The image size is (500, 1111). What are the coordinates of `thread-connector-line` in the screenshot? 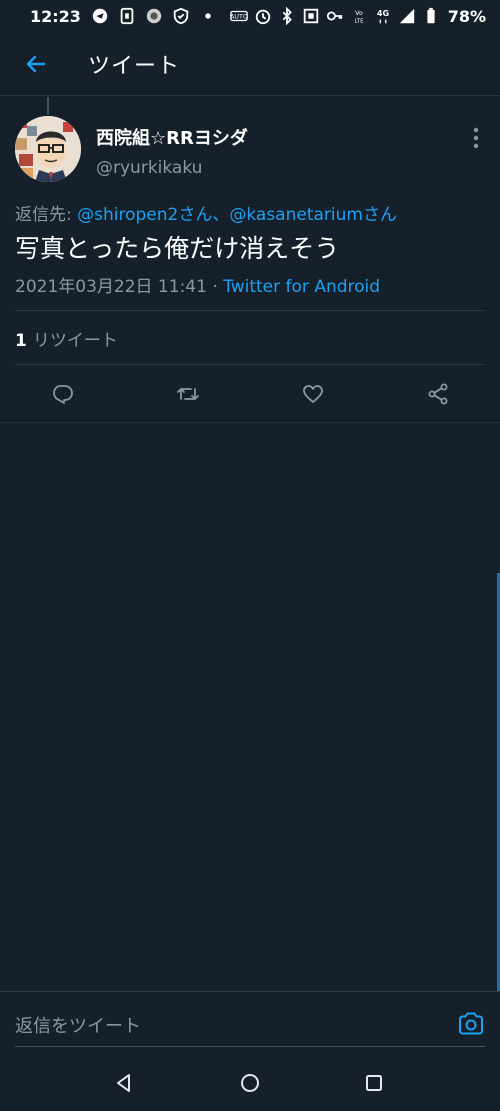 It's located at (48, 106).